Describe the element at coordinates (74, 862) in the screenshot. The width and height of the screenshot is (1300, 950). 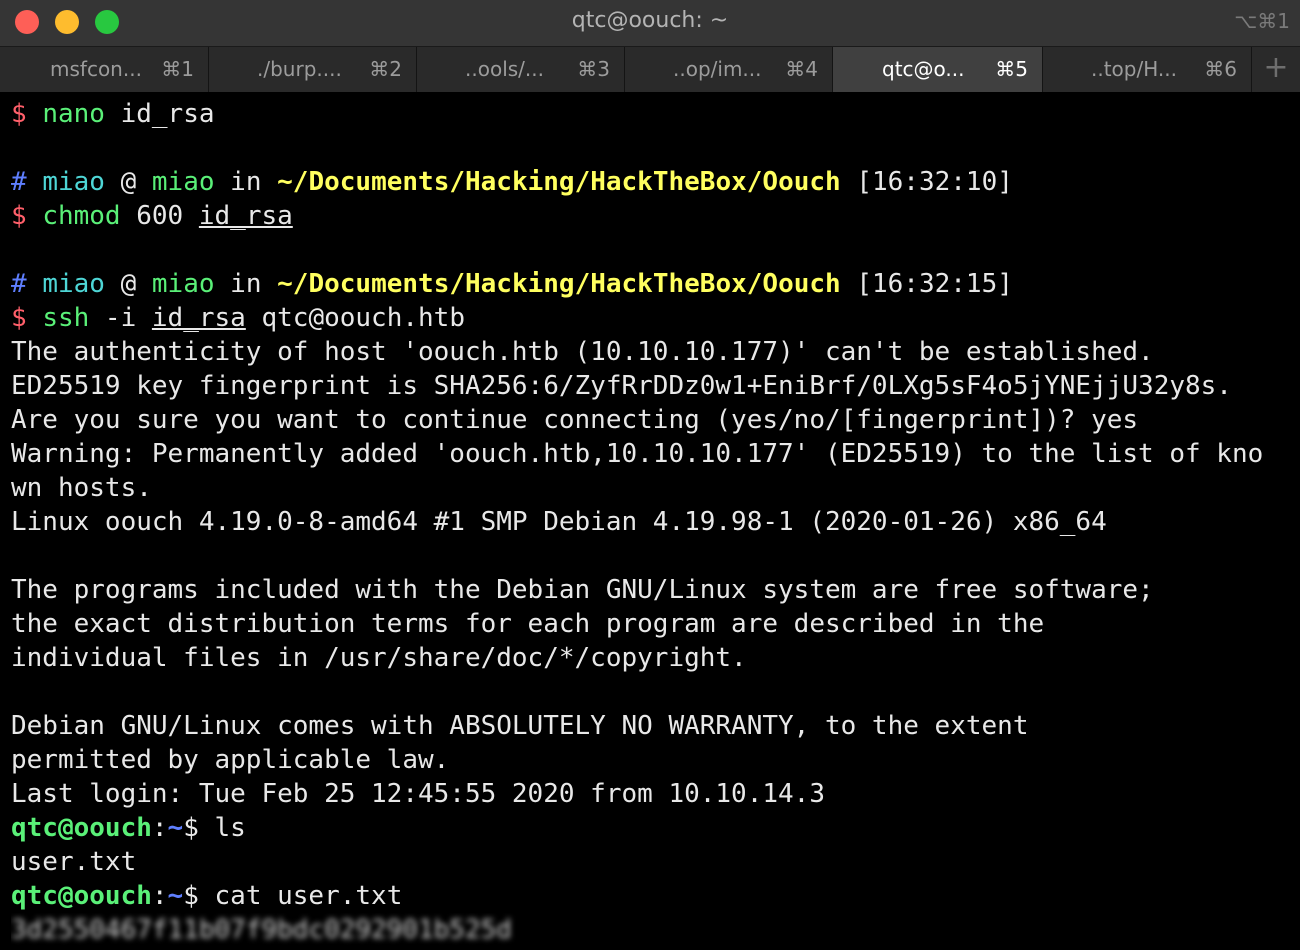
I see `output-line: user.txt` at that location.